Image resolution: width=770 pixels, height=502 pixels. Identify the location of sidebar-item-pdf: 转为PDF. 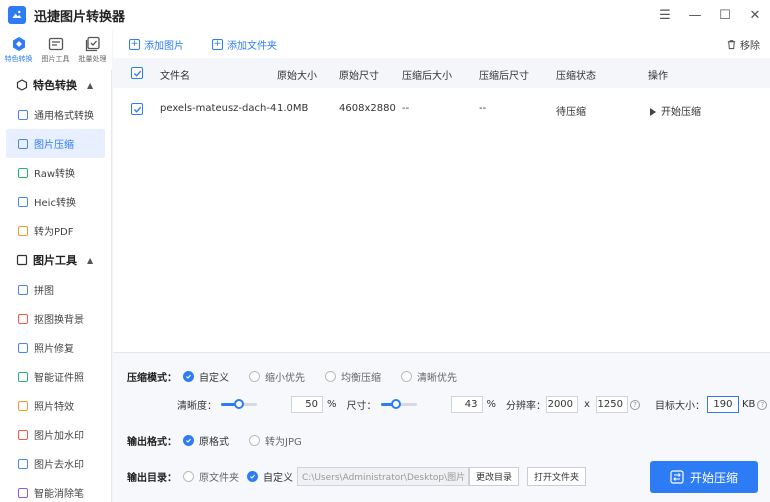
(55, 230).